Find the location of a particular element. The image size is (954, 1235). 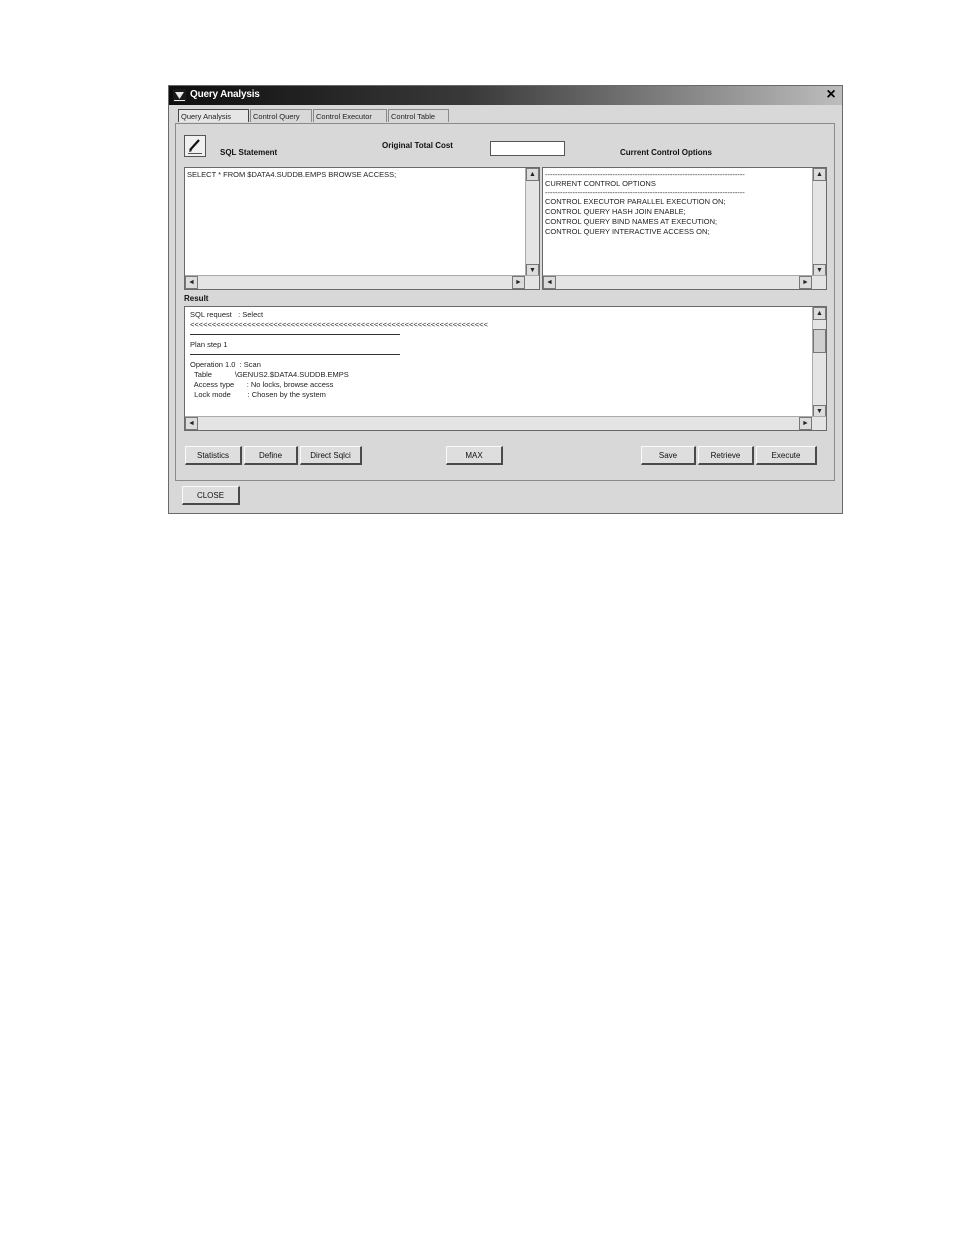

close-window-icon: × is located at coordinates (831, 94).